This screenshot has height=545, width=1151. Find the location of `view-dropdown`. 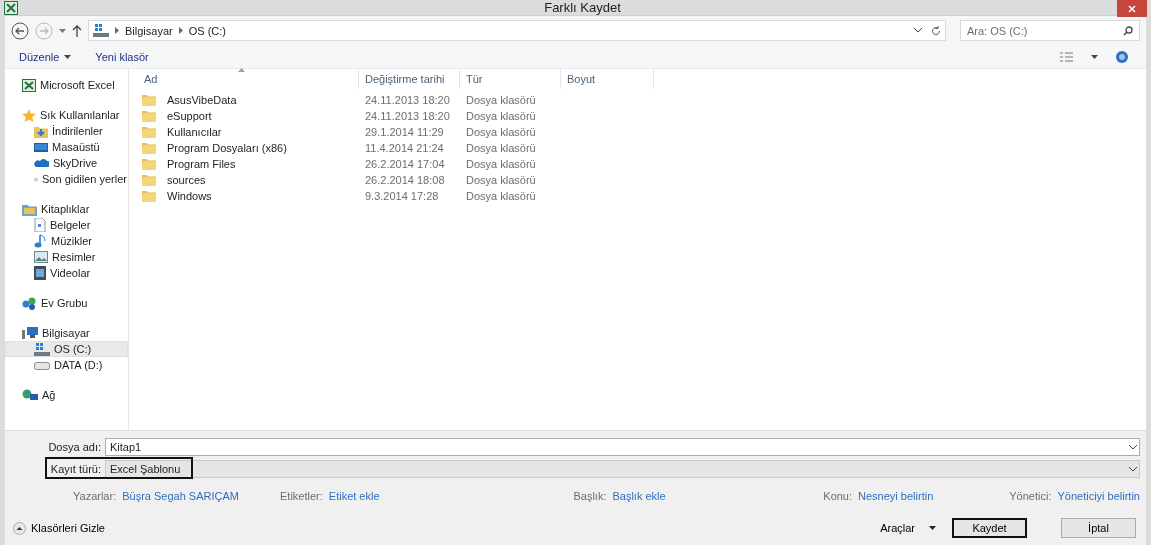

view-dropdown is located at coordinates (1094, 56).